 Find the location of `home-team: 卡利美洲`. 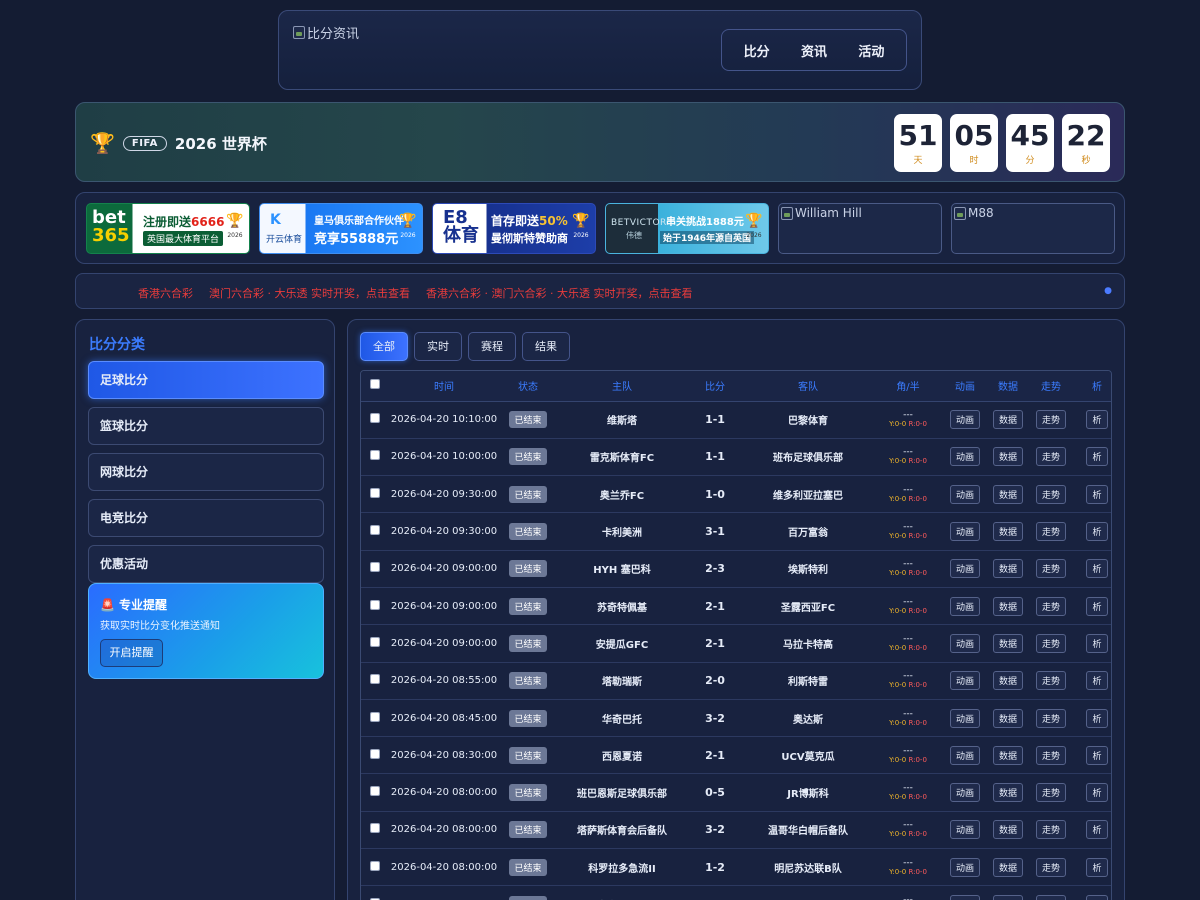

home-team: 卡利美洲 is located at coordinates (622, 531).